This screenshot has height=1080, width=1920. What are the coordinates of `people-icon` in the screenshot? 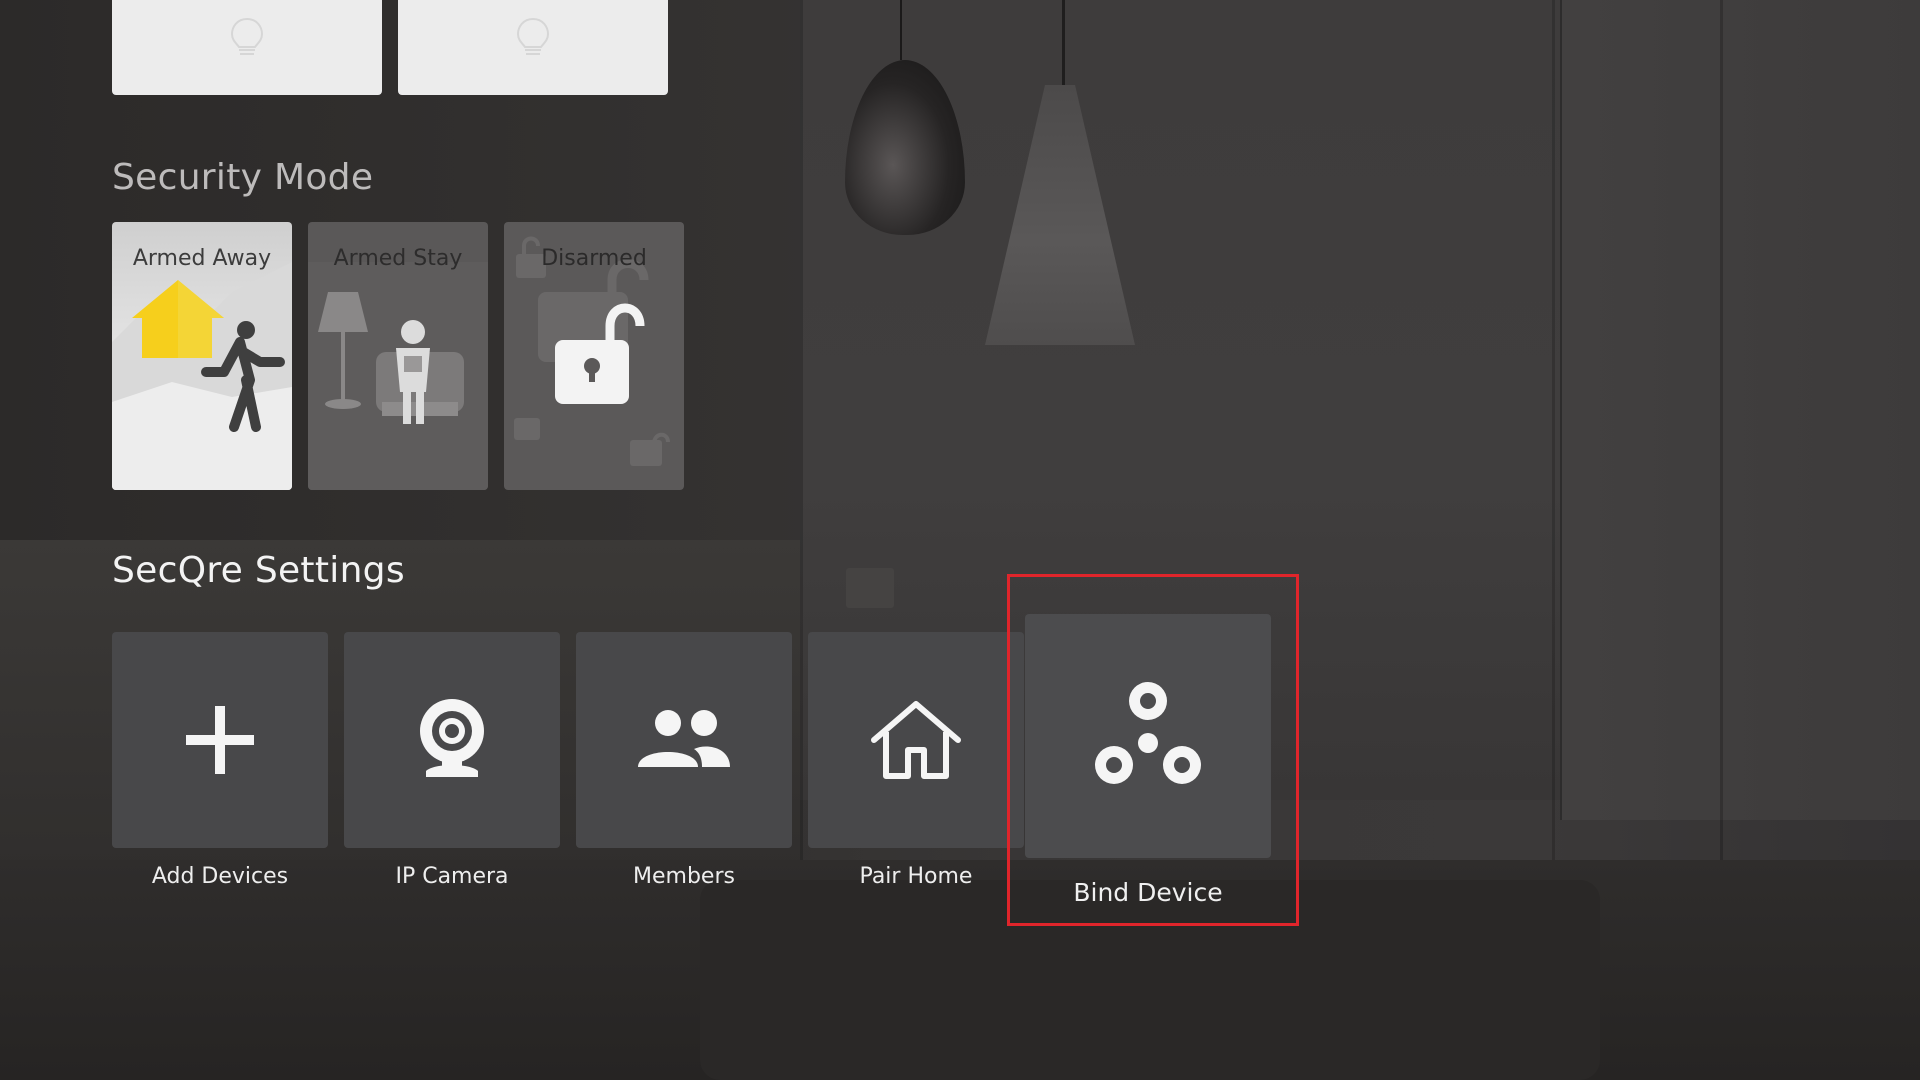 It's located at (684, 738).